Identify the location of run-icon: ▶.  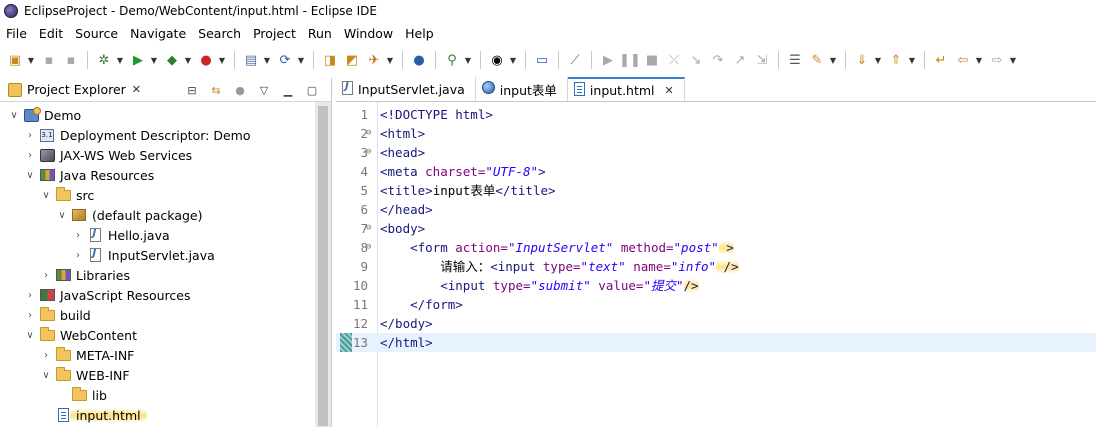
(138, 60).